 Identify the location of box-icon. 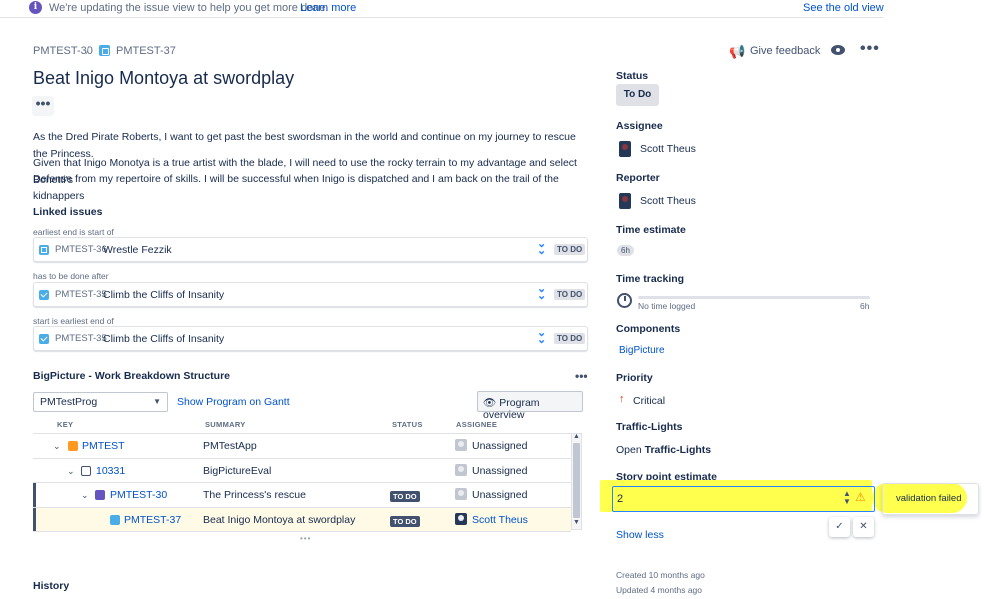
(86, 470).